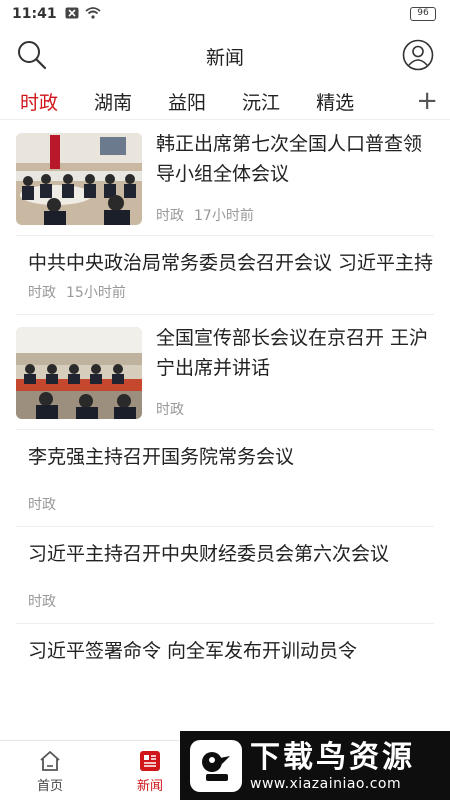 Image resolution: width=450 pixels, height=800 pixels. What do you see at coordinates (231, 263) in the screenshot?
I see `news-headline: 中共中央政治局常务委员会召开会议 习近平主持` at bounding box center [231, 263].